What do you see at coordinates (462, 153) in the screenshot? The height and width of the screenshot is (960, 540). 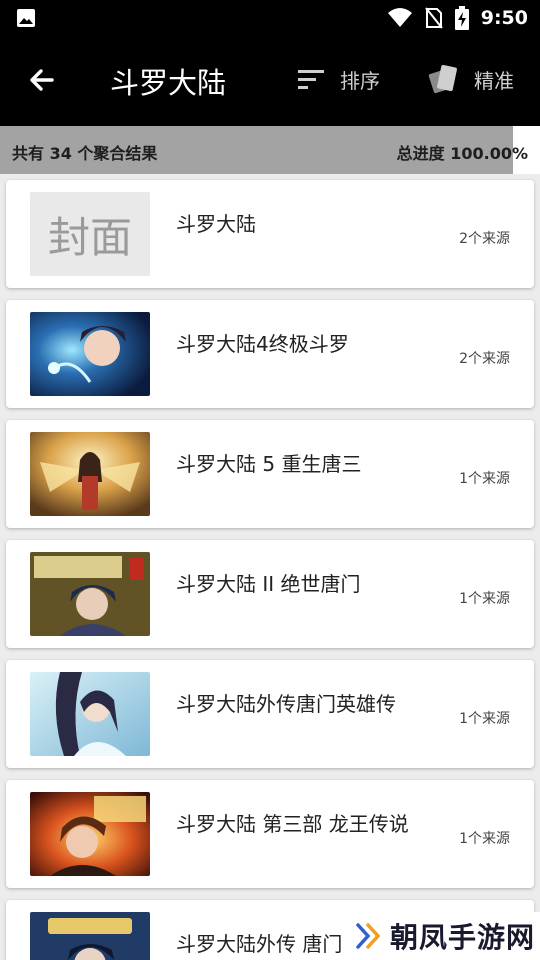 I see `total-progress: 总进度 100.00%` at bounding box center [462, 153].